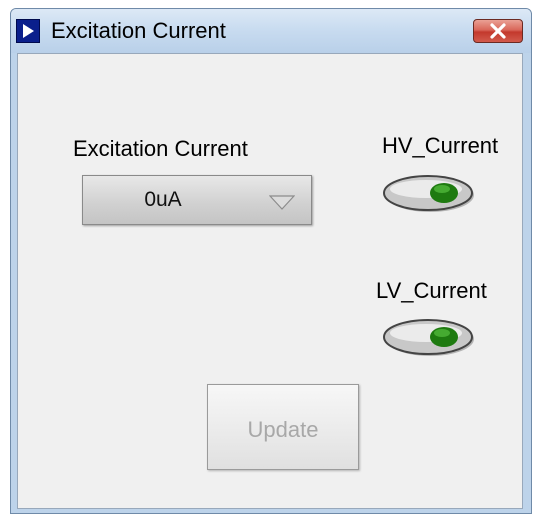  I want to click on update-button: Update, so click(283, 427).